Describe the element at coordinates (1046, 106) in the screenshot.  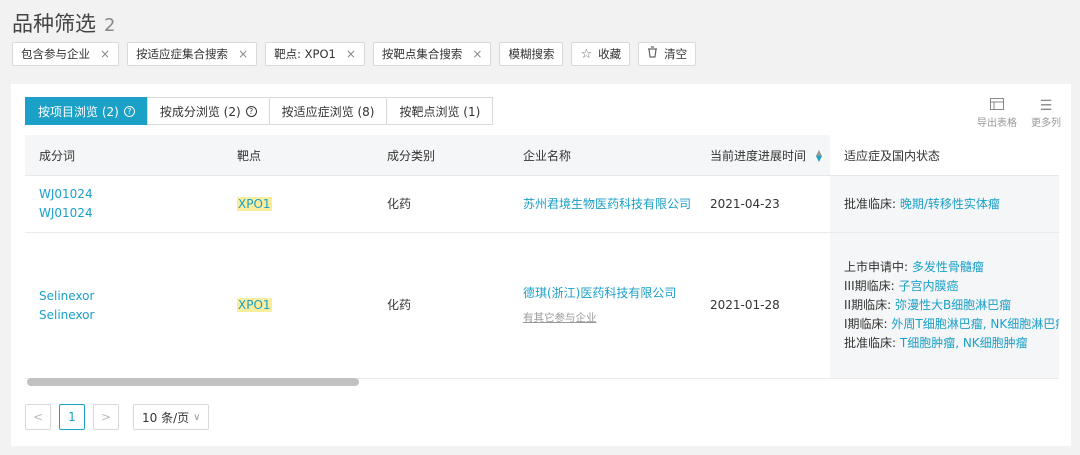
I see `list-icon: ☰` at that location.